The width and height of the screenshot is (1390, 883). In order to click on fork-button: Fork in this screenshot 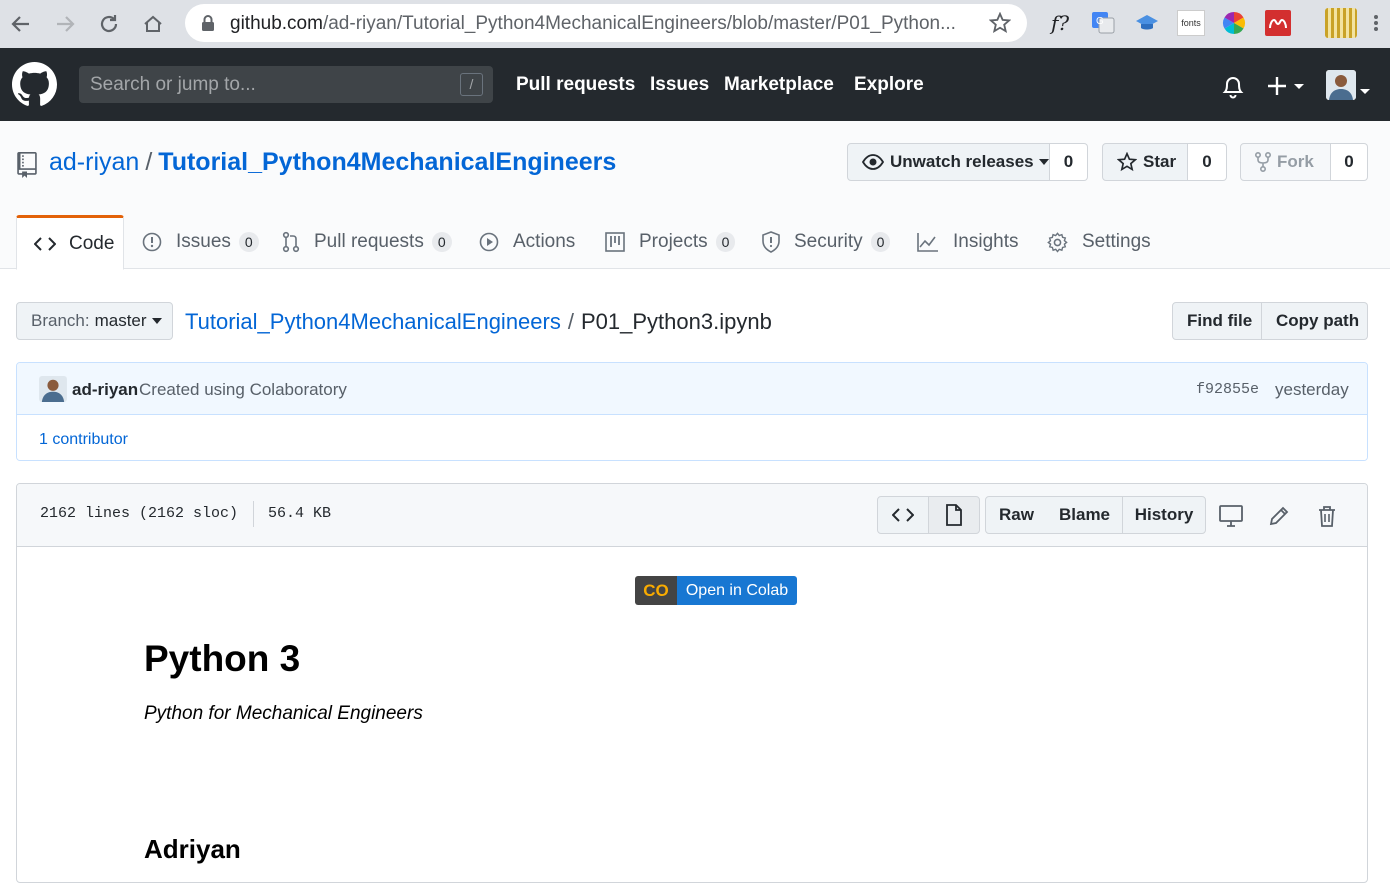, I will do `click(1285, 162)`.